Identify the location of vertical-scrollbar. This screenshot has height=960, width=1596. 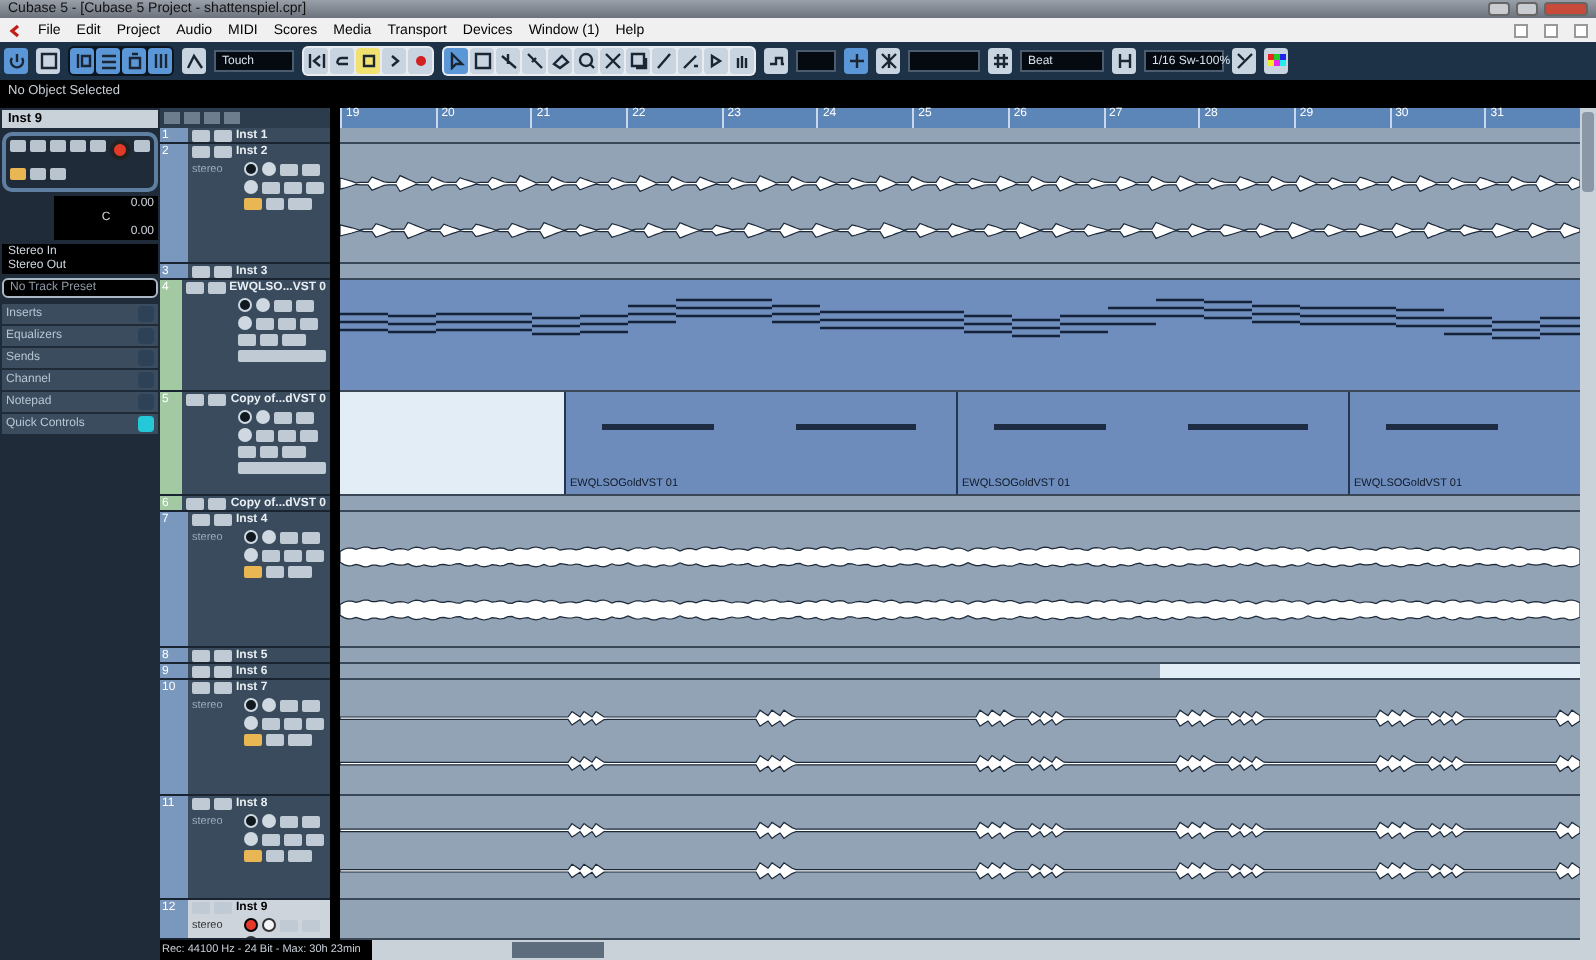
(1588, 524).